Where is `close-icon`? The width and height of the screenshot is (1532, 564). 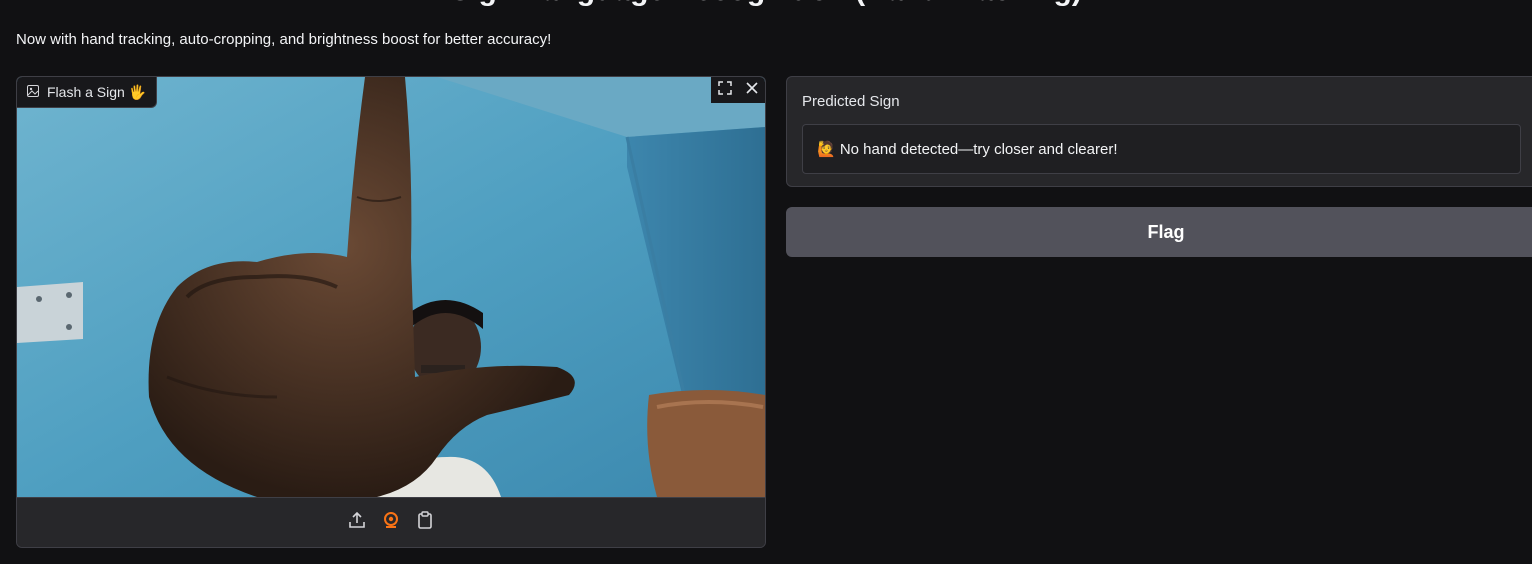 close-icon is located at coordinates (752, 90).